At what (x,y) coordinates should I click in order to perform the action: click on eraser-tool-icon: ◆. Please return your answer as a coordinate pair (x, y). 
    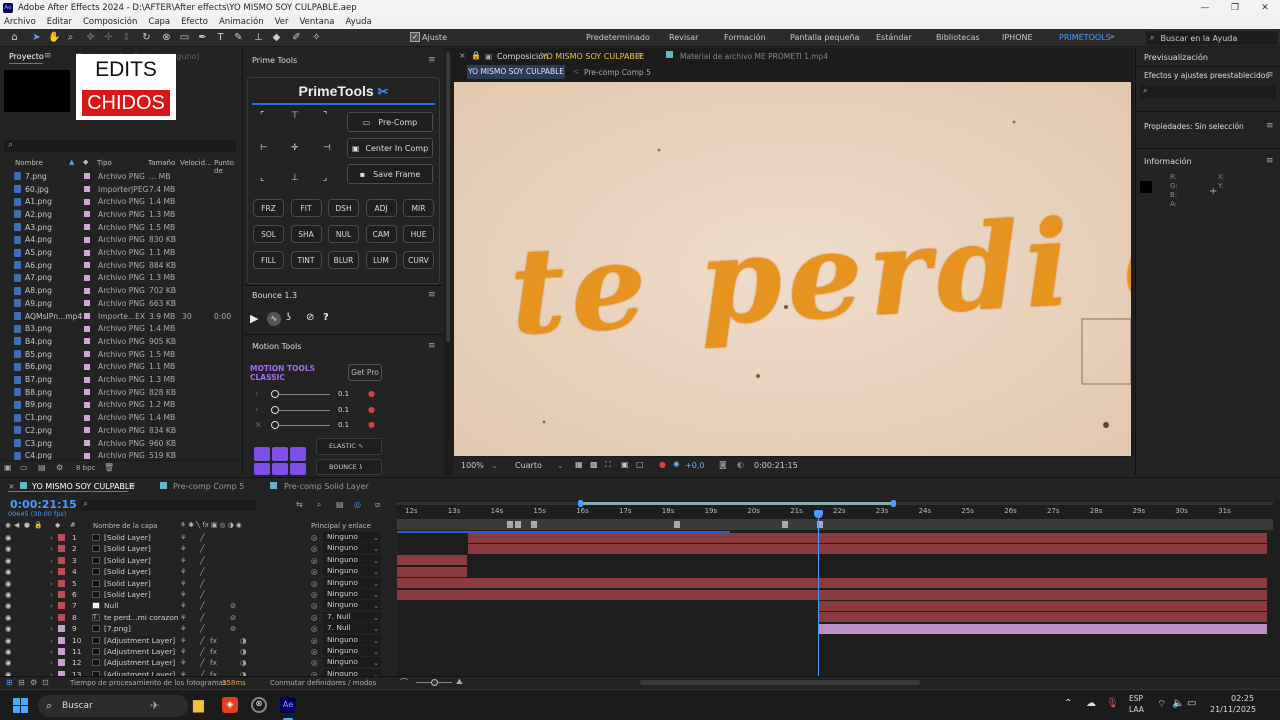
    Looking at the image, I should click on (276, 37).